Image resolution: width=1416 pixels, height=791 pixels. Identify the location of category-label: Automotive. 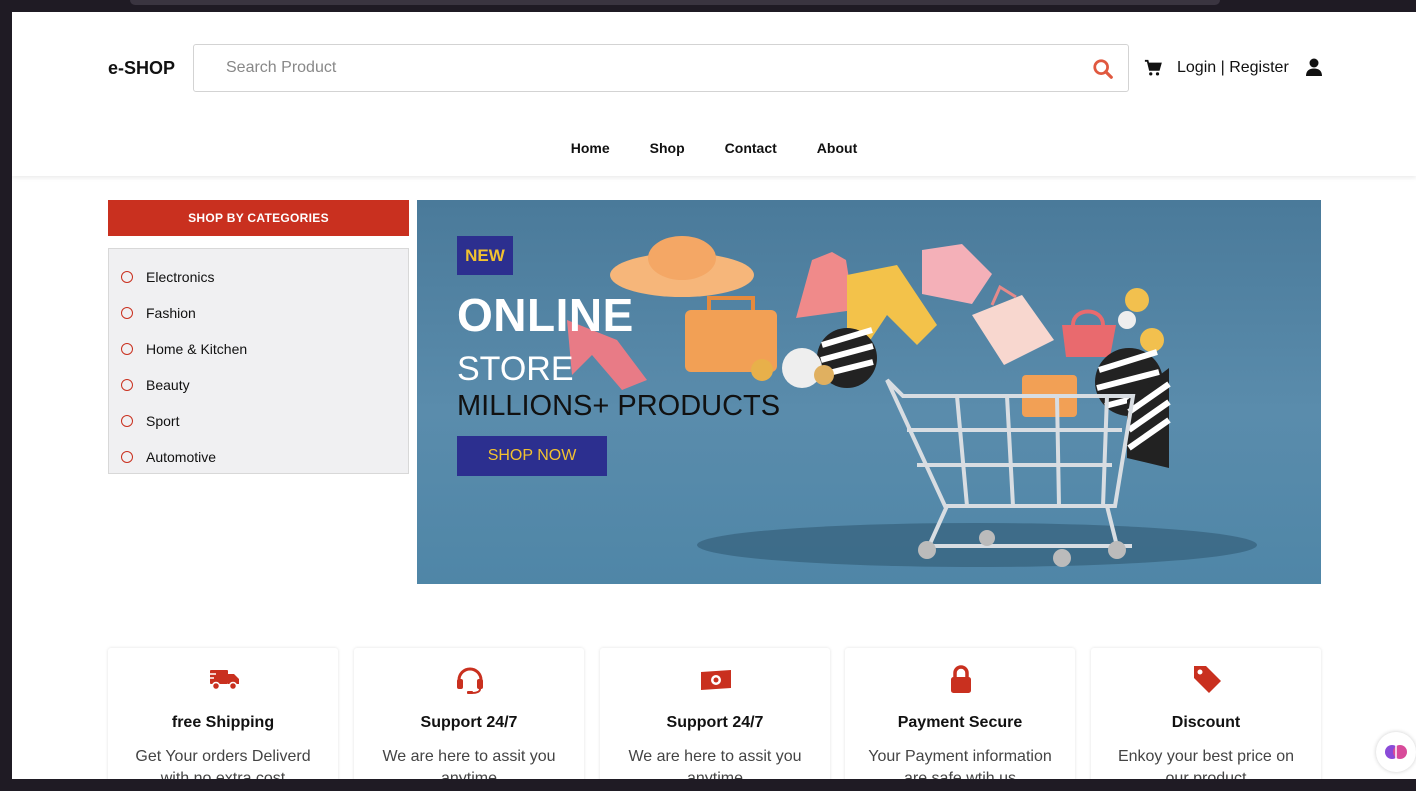
(181, 457).